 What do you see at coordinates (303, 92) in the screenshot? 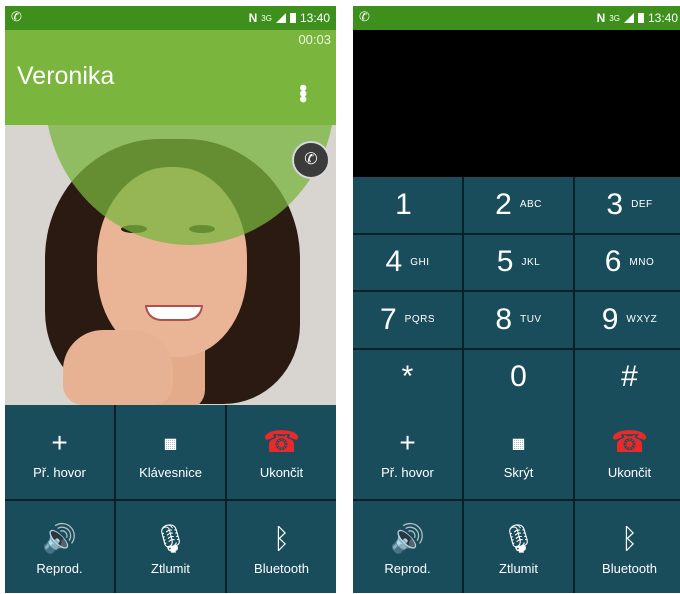
I see `more-options-icon: •••` at bounding box center [303, 92].